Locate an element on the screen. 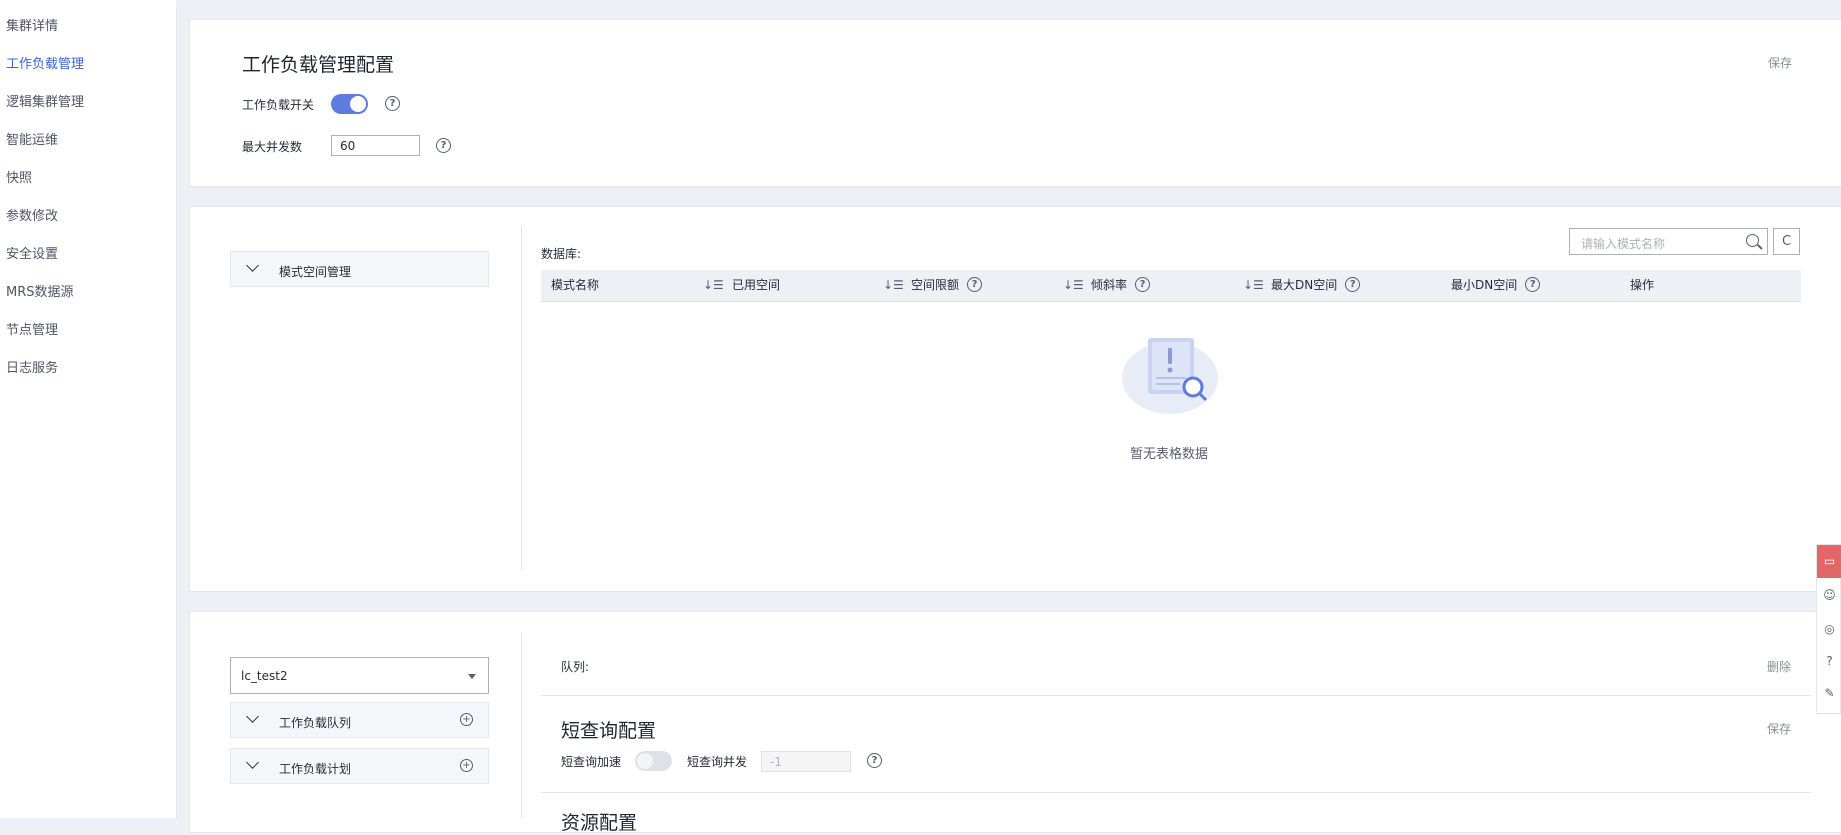 This screenshot has height=835, width=1841. sidebar-item-security: 安全设置 is located at coordinates (32, 255).